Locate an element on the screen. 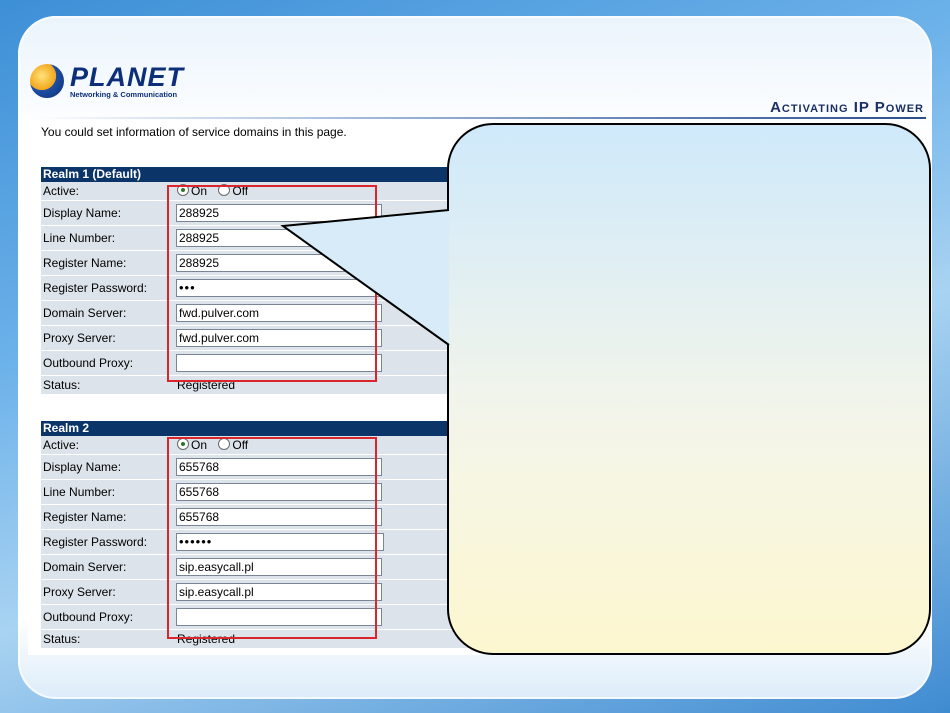 Image resolution: width=950 pixels, height=713 pixels. logo-tagline: Networking & Communication is located at coordinates (124, 94).